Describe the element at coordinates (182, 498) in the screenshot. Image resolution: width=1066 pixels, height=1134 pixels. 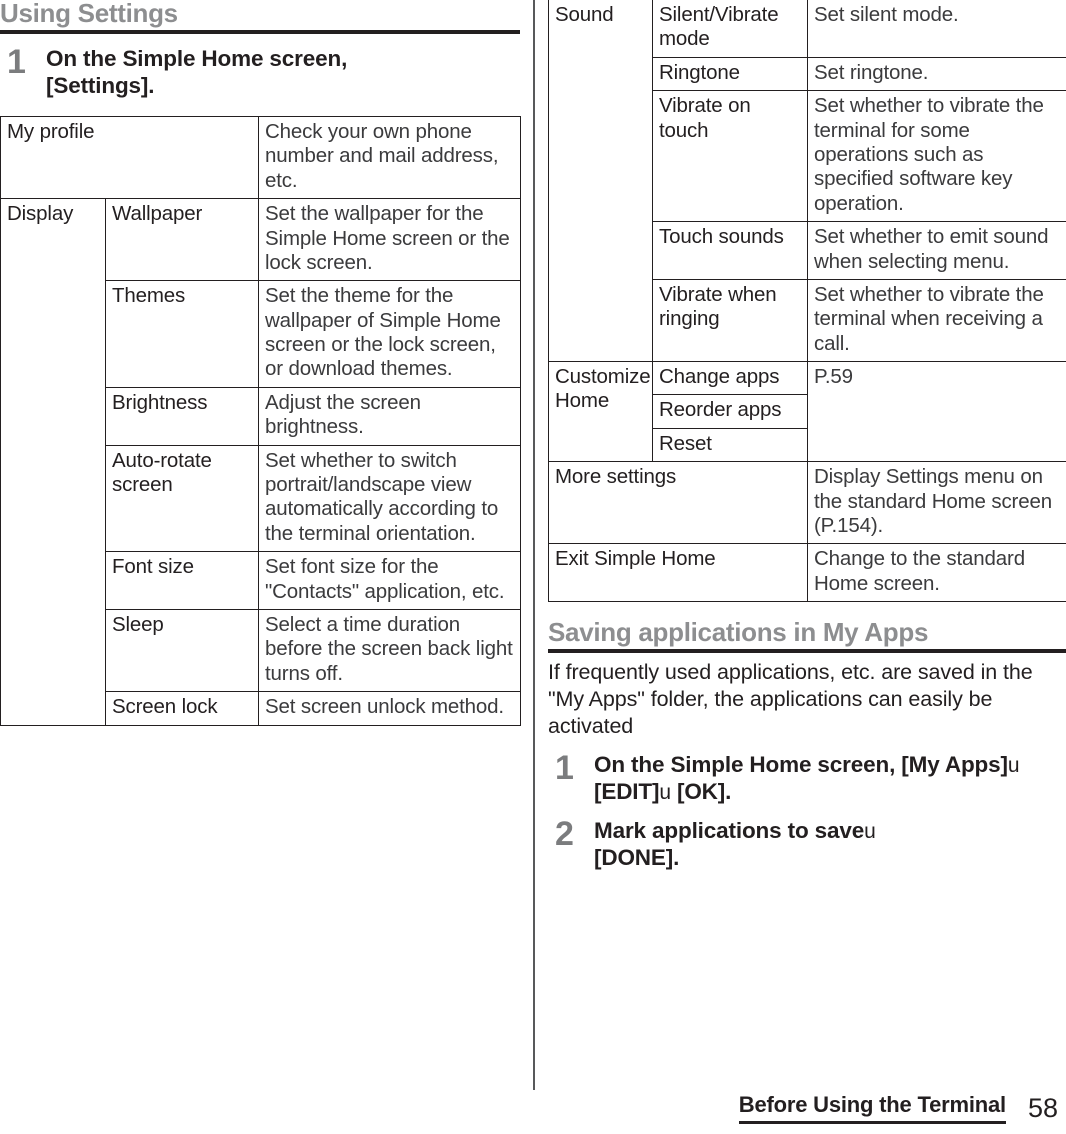
I see `cell-item-auto-rotate-screen: Auto-rotate screen` at that location.